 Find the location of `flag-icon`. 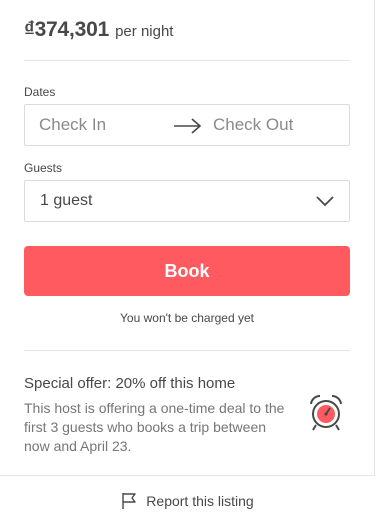

flag-icon is located at coordinates (129, 500).